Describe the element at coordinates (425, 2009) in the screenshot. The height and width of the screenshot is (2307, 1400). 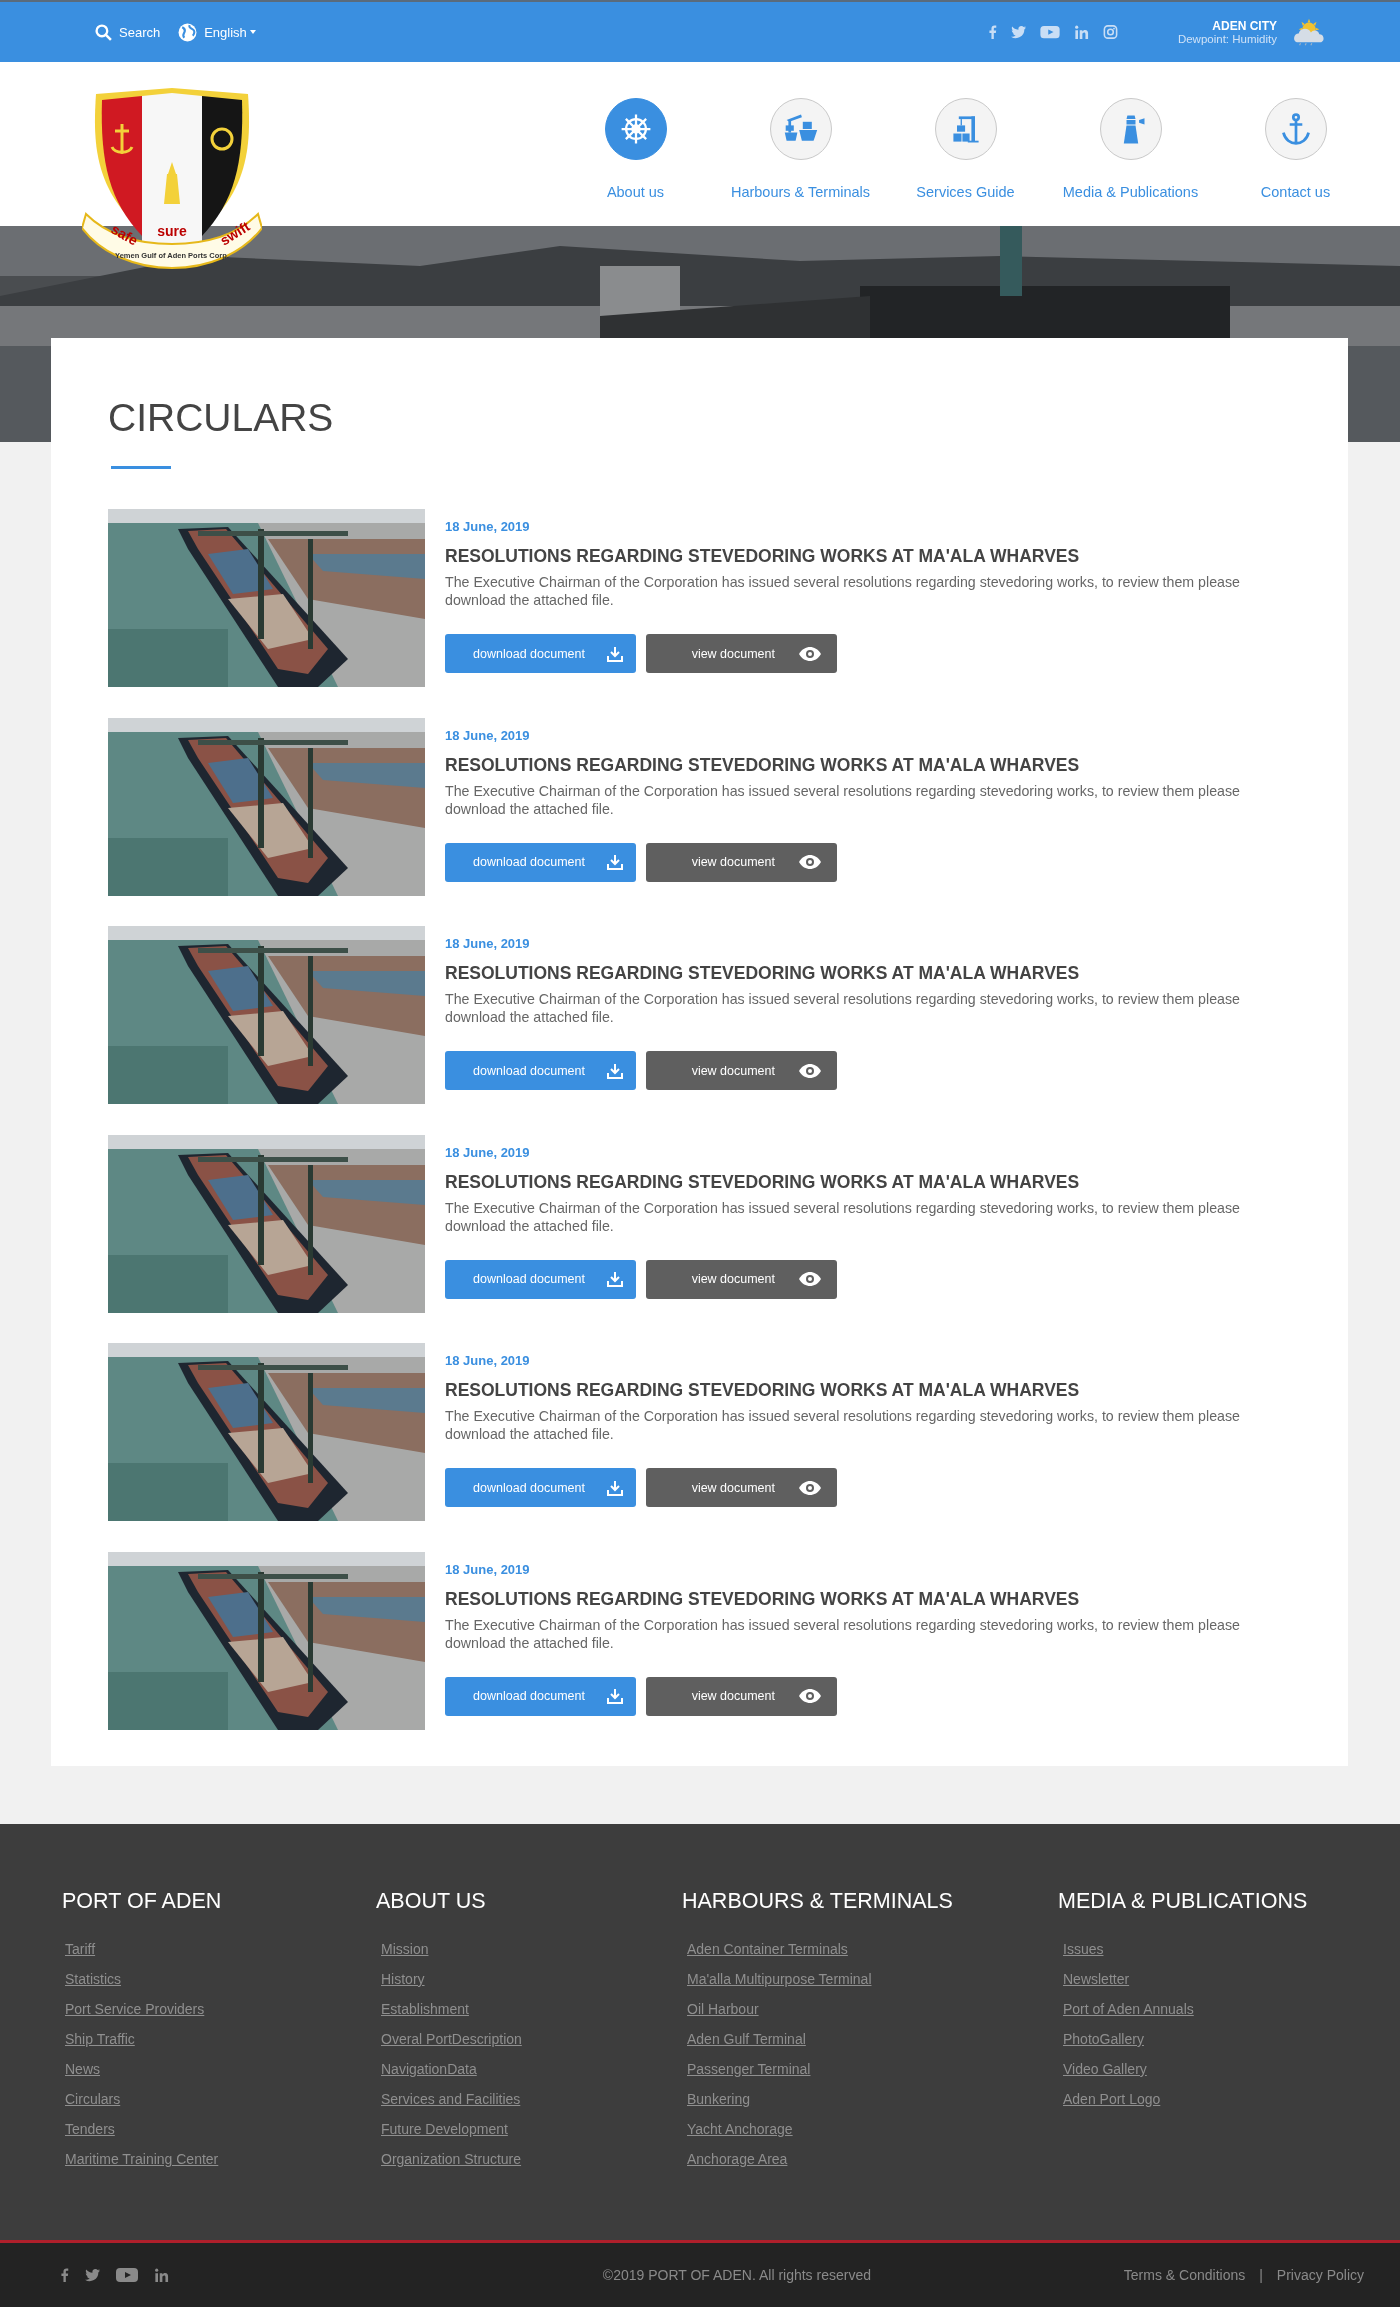
I see `footer-link: Establishment` at that location.